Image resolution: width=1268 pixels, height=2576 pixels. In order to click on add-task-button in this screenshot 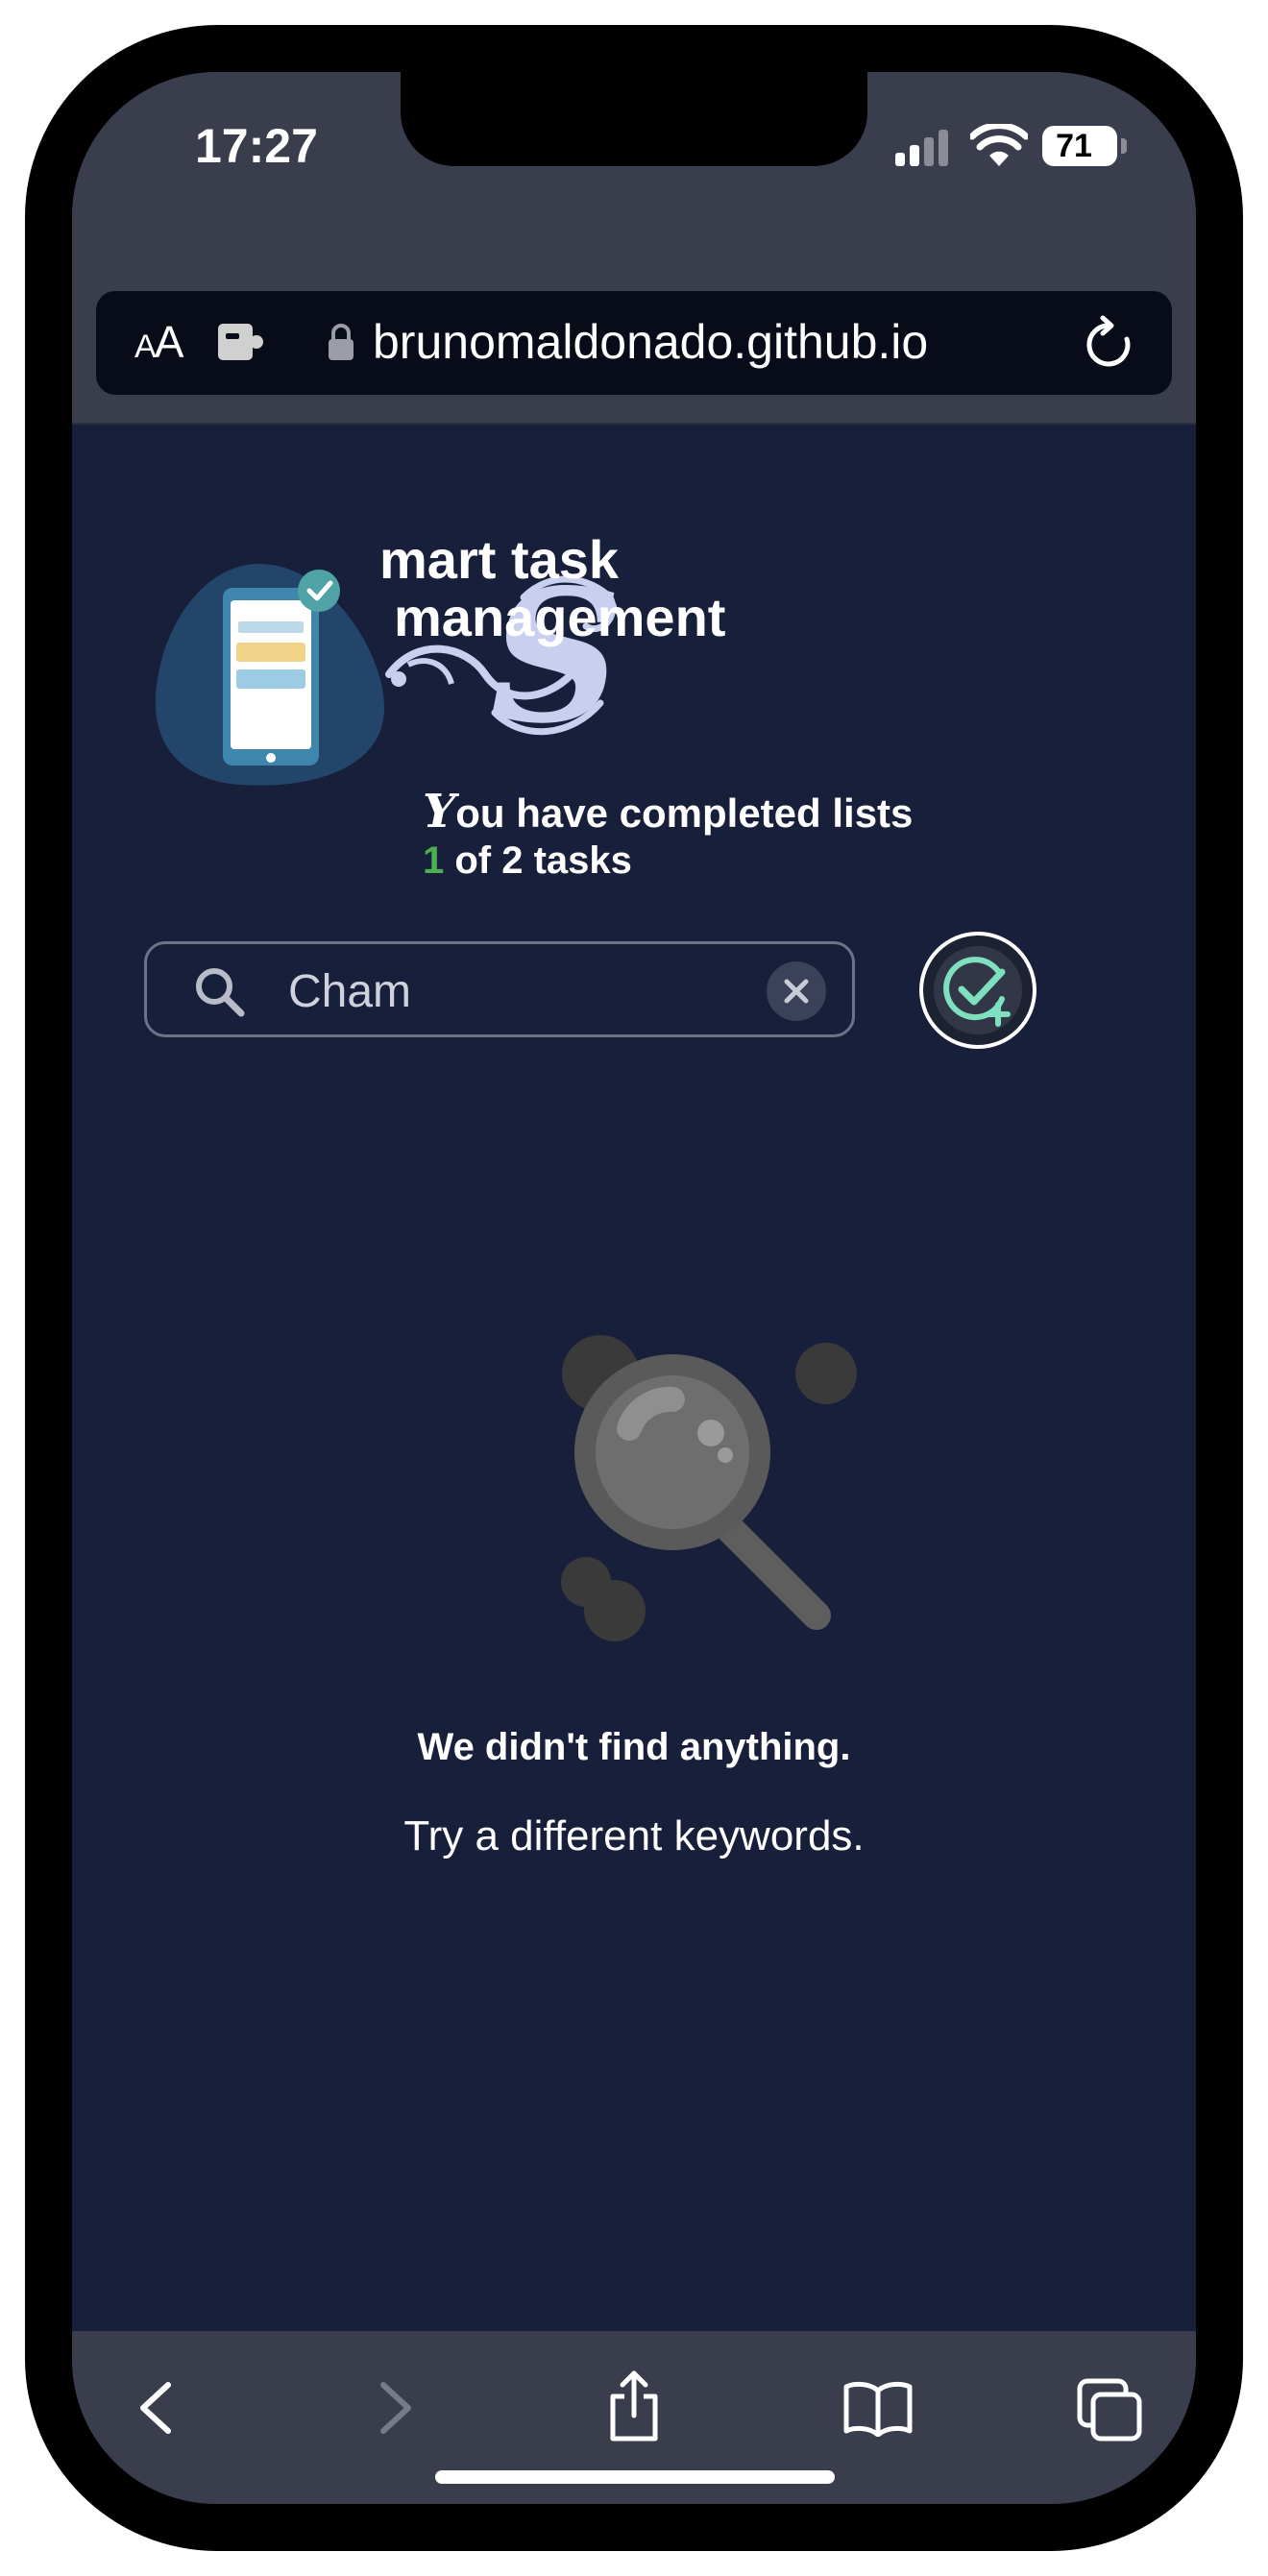, I will do `click(977, 990)`.